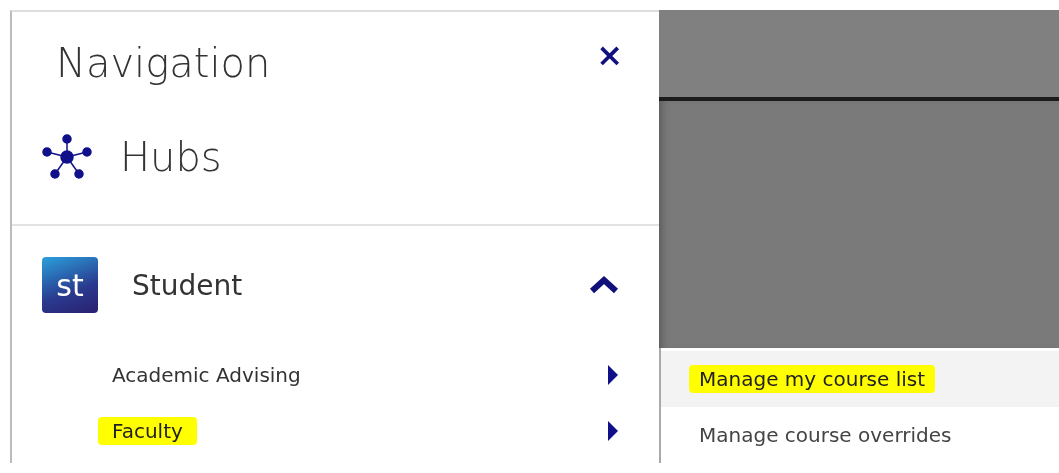  What do you see at coordinates (147, 431) in the screenshot?
I see `menu-item: Faculty` at bounding box center [147, 431].